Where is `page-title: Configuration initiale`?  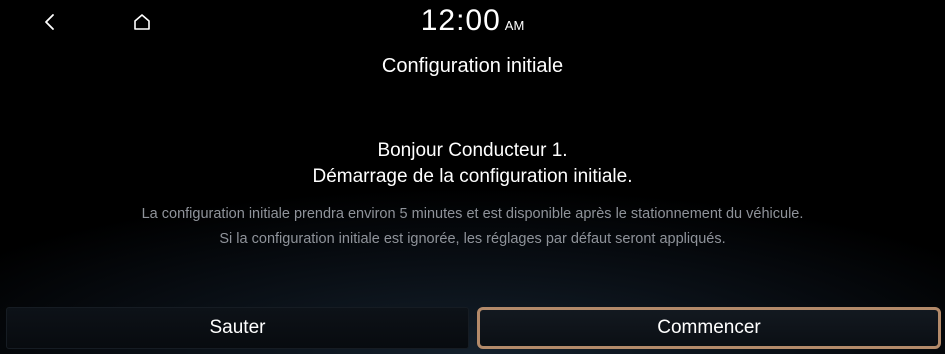 page-title: Configuration initiale is located at coordinates (472, 66).